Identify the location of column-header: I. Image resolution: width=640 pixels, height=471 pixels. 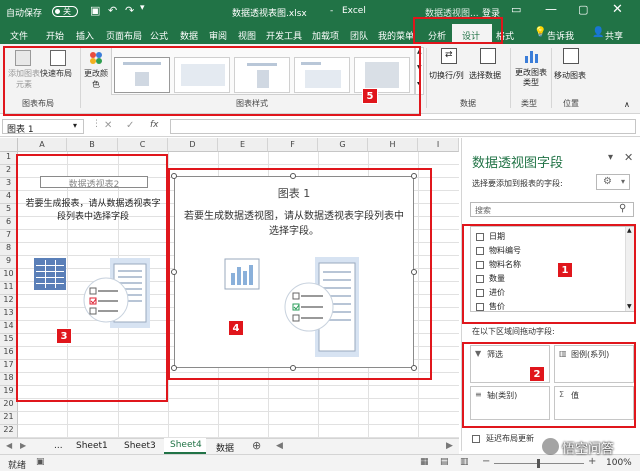
(438, 145).